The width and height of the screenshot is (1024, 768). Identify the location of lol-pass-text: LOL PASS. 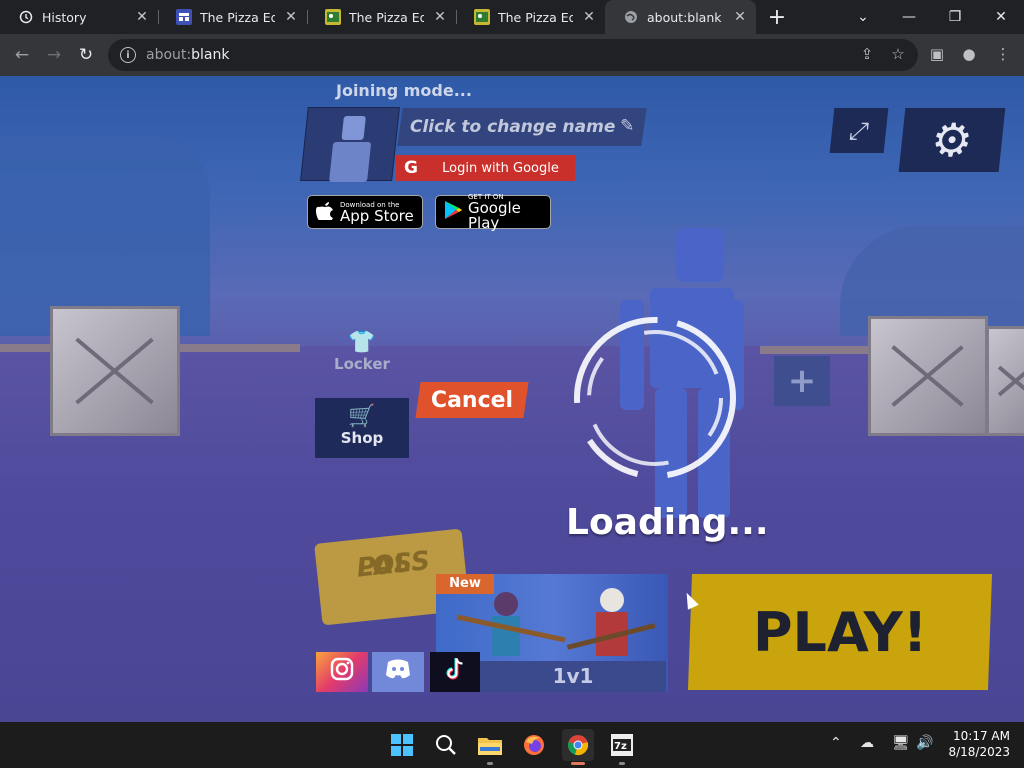
(383, 565).